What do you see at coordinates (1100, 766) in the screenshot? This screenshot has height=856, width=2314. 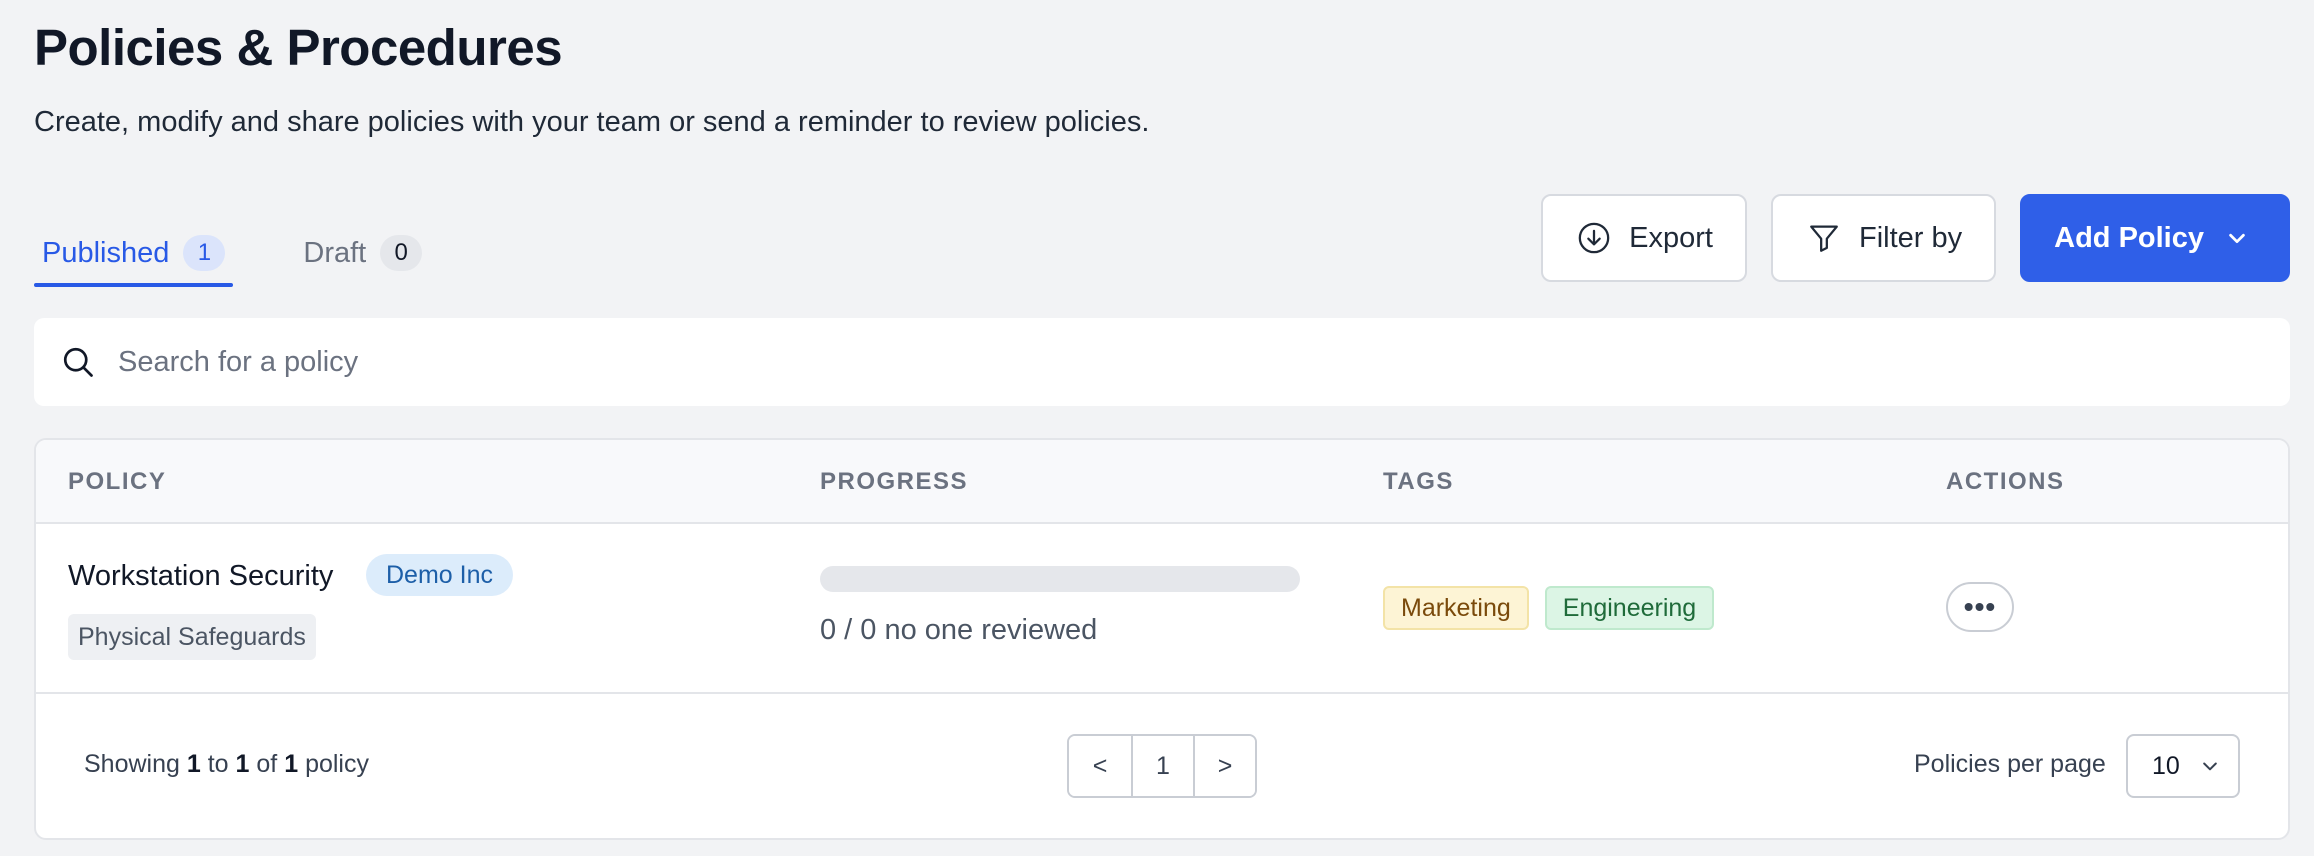 I see `prev-page-button: <` at bounding box center [1100, 766].